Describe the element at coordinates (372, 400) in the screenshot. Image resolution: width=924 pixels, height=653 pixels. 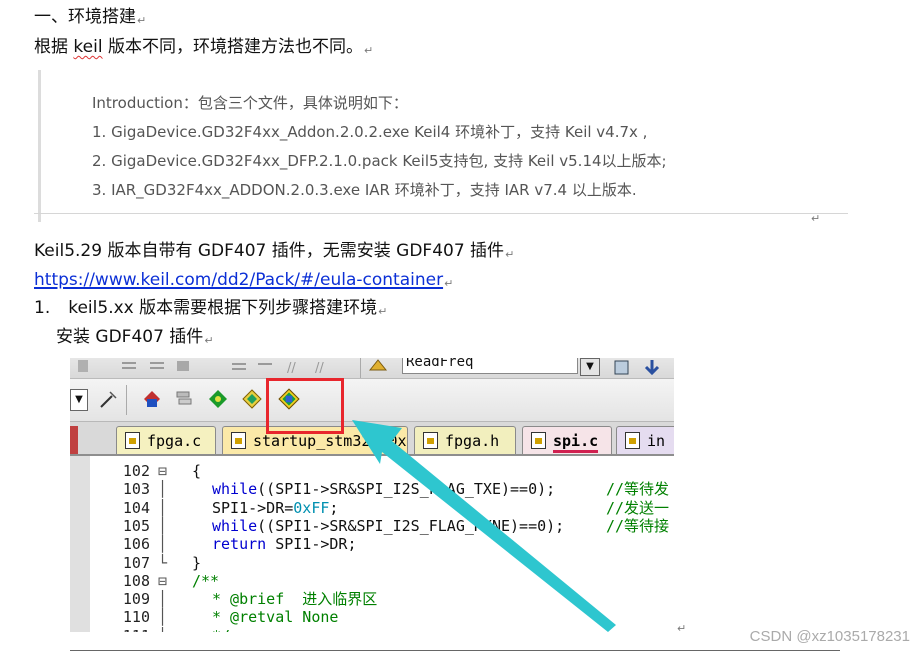
I see `toolbar-build: ▼` at that location.